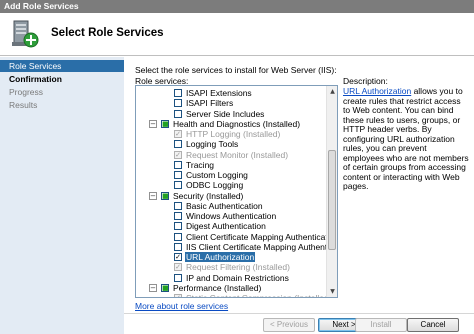 This screenshot has height=334, width=474. I want to click on role-service-label: Server Side Includes, so click(225, 113).